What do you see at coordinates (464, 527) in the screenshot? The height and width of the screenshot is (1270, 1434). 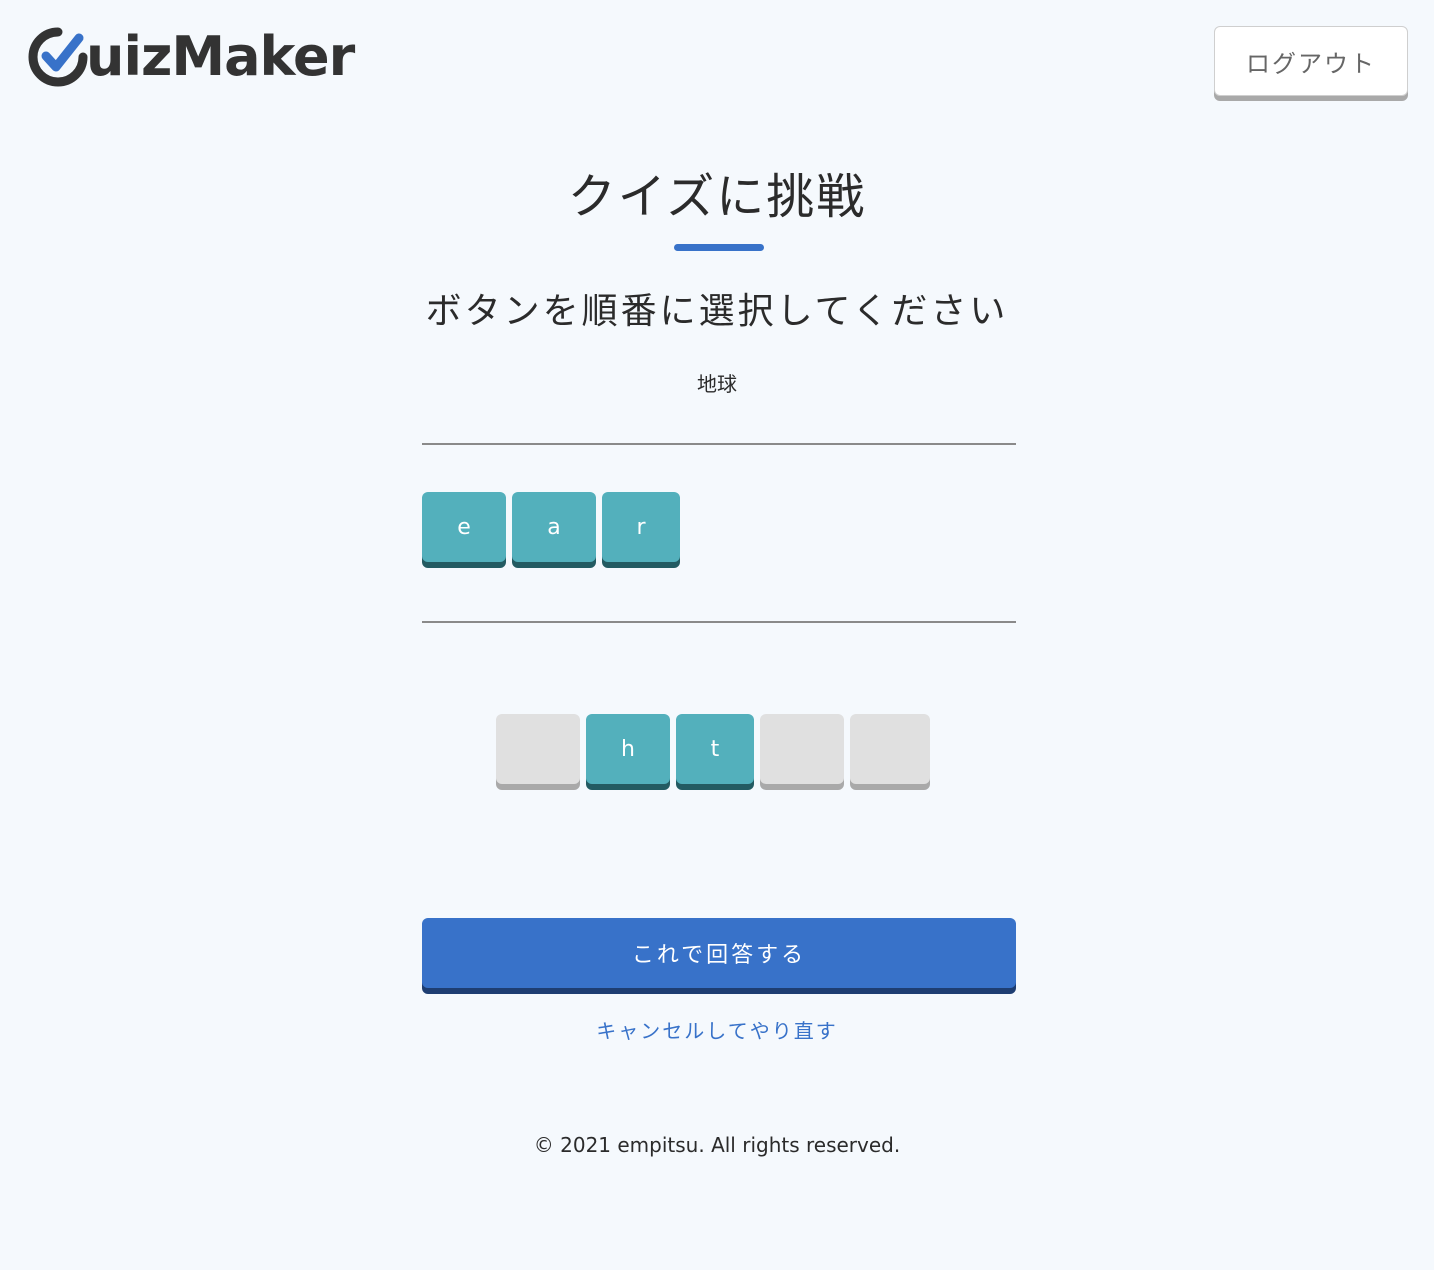 I see `answer-tile: e` at bounding box center [464, 527].